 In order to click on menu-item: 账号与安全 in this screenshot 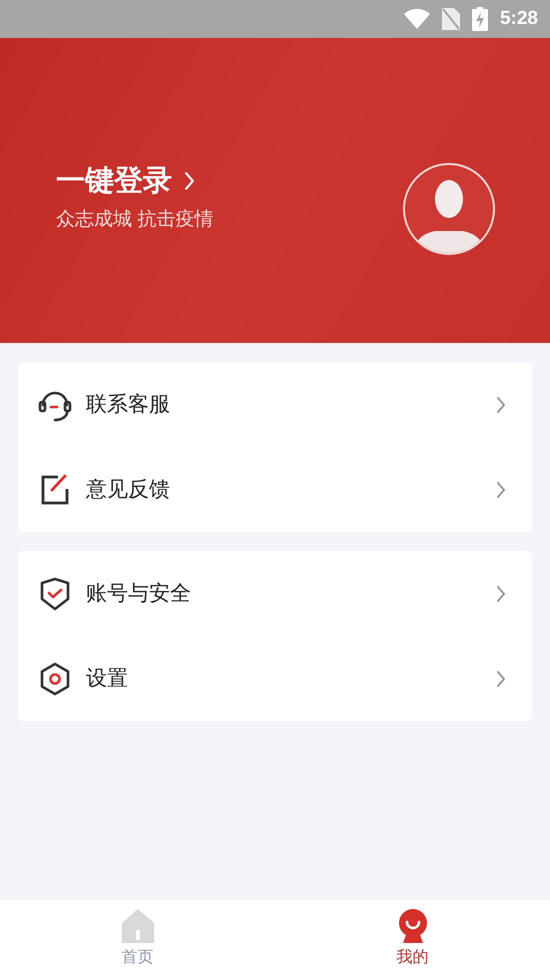, I will do `click(275, 593)`.